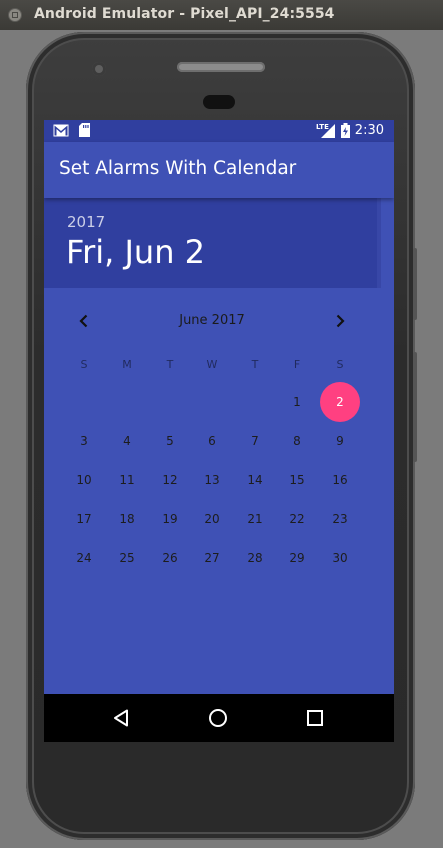  Describe the element at coordinates (221, 67) in the screenshot. I see `earpiece-speaker` at that location.